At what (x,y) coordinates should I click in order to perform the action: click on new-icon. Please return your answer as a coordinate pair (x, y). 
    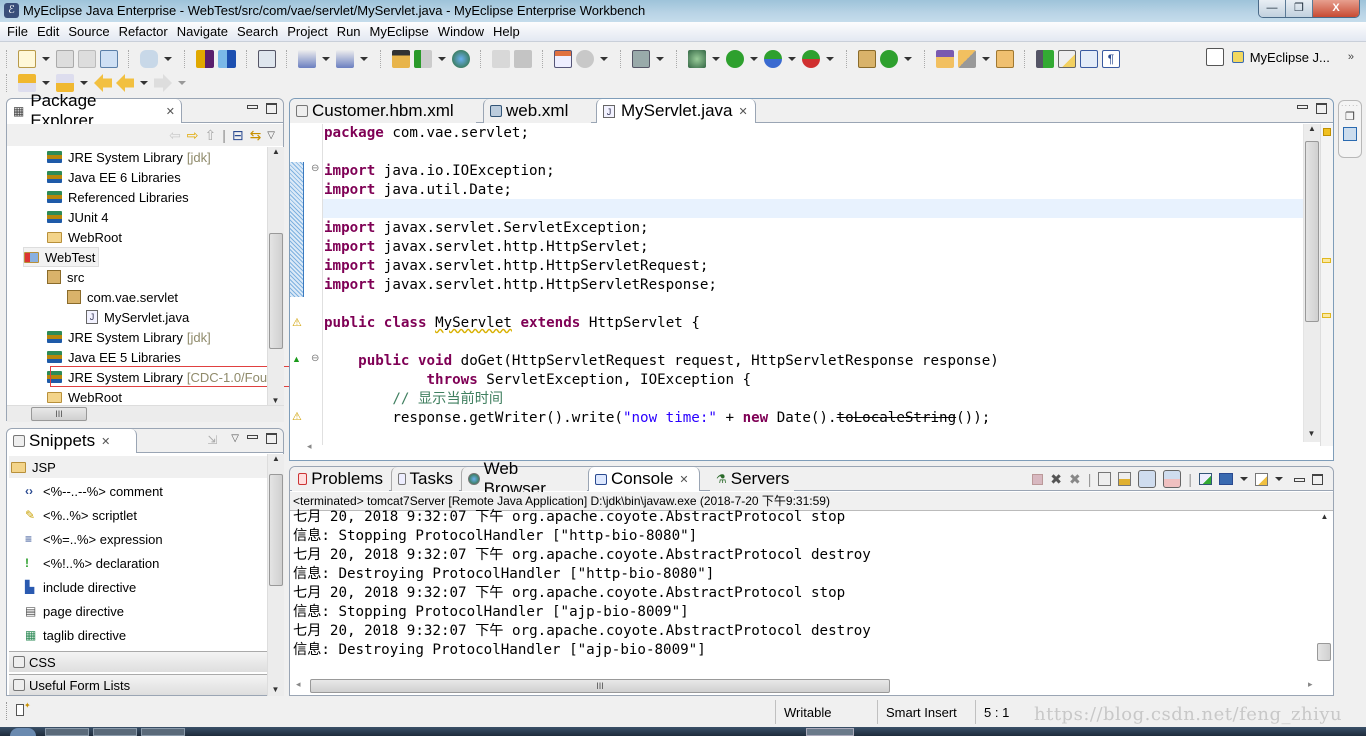
    Looking at the image, I should click on (27, 59).